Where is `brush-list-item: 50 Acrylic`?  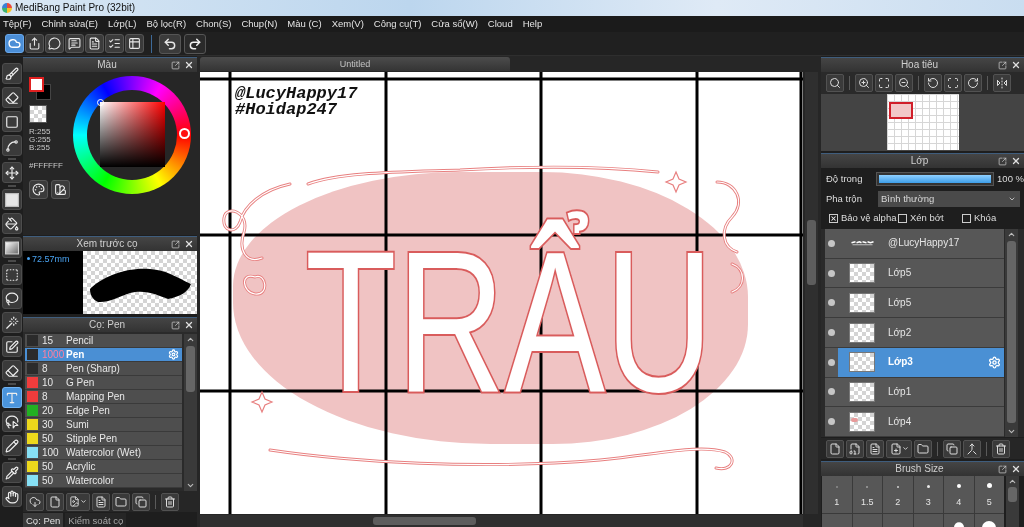
brush-list-item: 50 Acrylic is located at coordinates (103, 467).